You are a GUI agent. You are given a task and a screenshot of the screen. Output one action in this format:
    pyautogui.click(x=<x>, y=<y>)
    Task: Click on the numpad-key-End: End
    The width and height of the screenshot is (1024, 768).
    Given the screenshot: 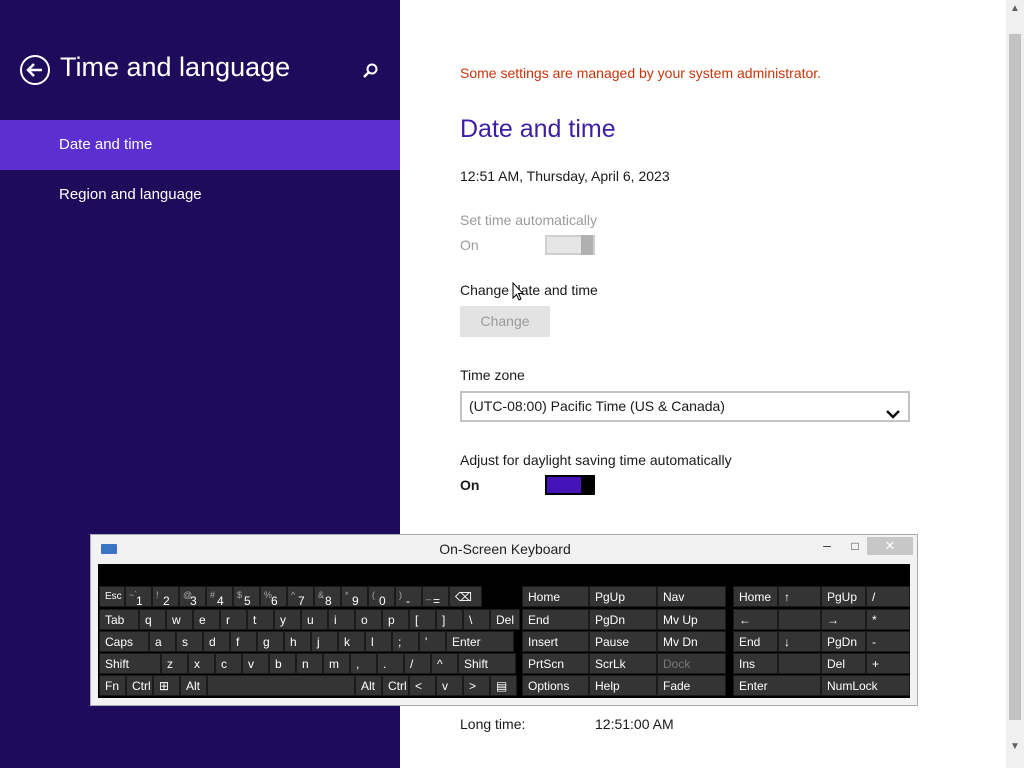 What is the action you would take?
    pyautogui.click(x=755, y=641)
    